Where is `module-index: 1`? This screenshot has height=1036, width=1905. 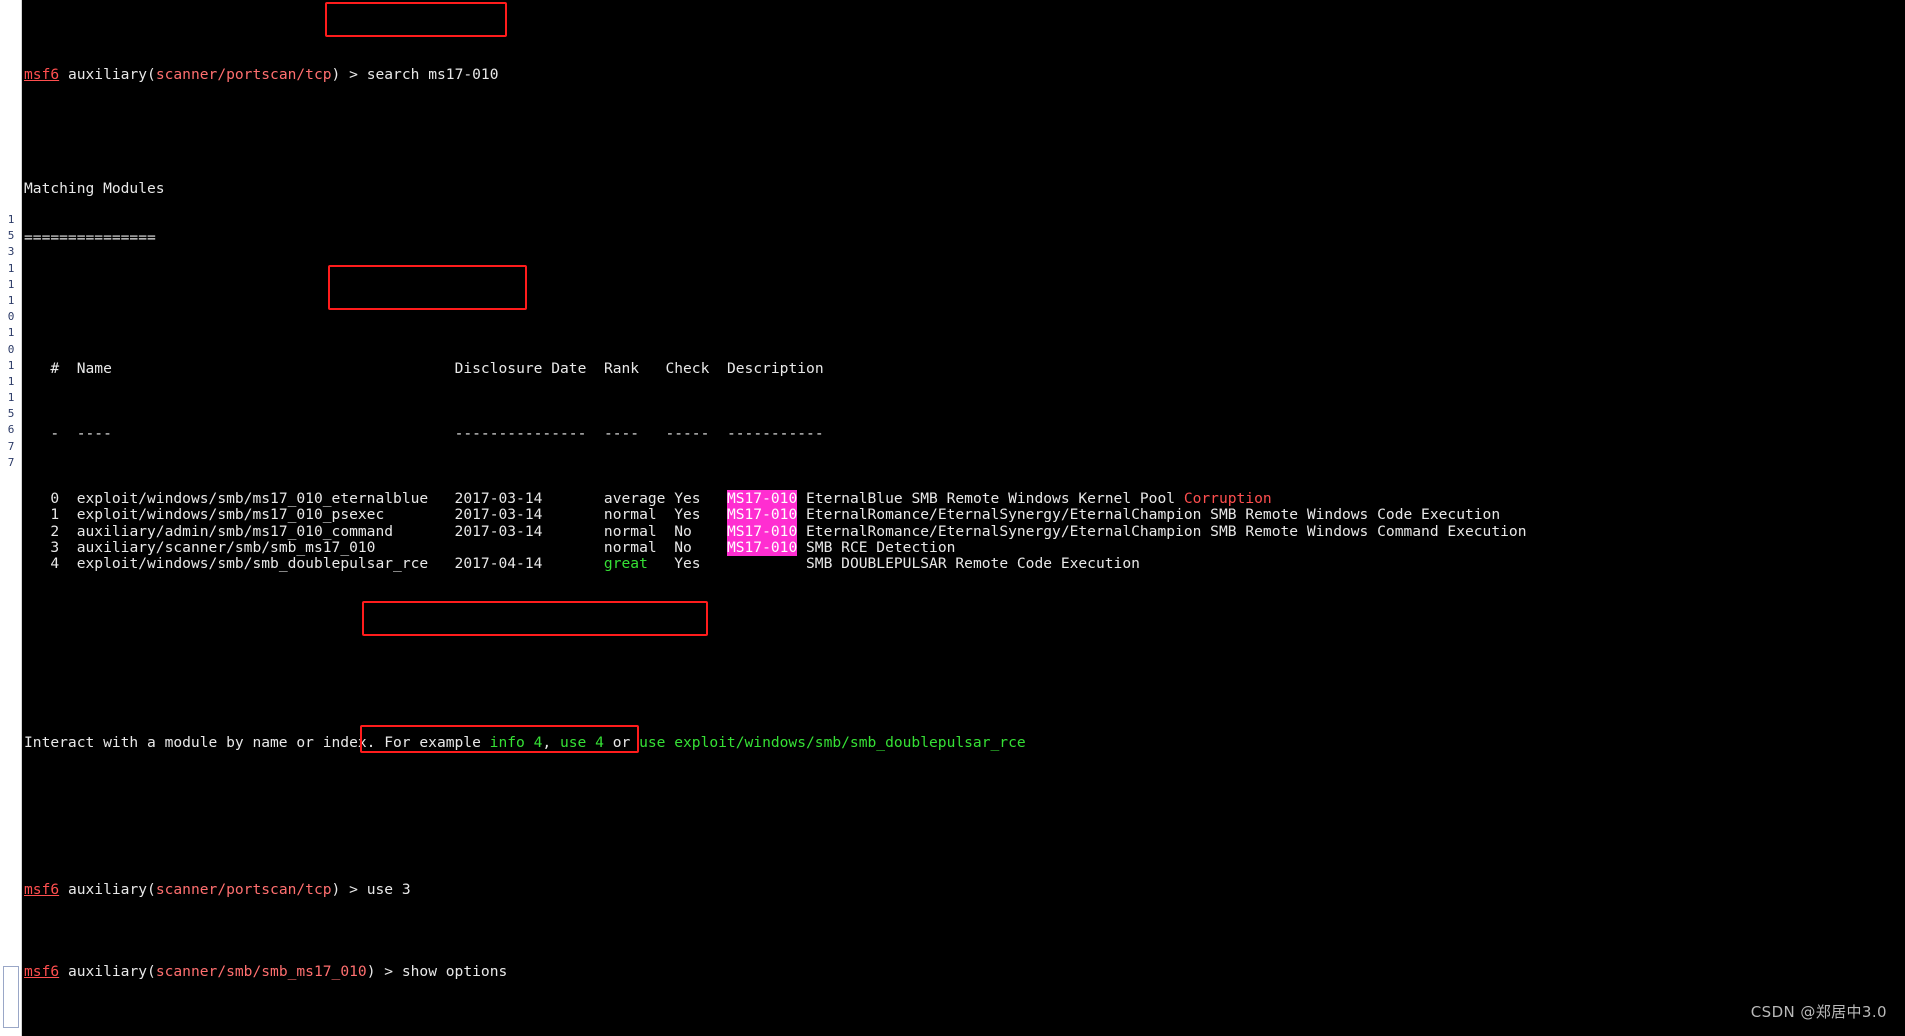 module-index: 1 is located at coordinates (55, 515).